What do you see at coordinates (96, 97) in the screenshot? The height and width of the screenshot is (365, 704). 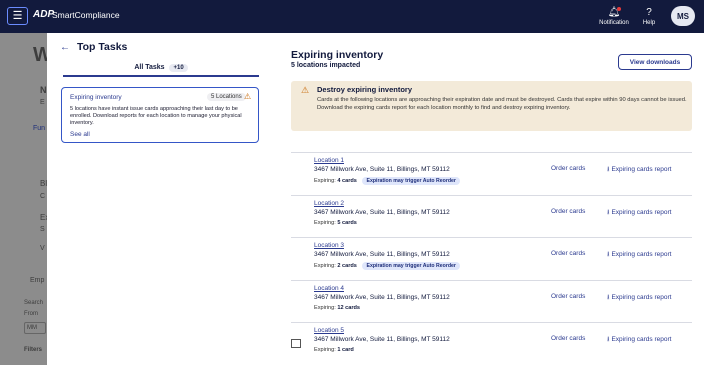 I see `task-name: Expiring inventory` at bounding box center [96, 97].